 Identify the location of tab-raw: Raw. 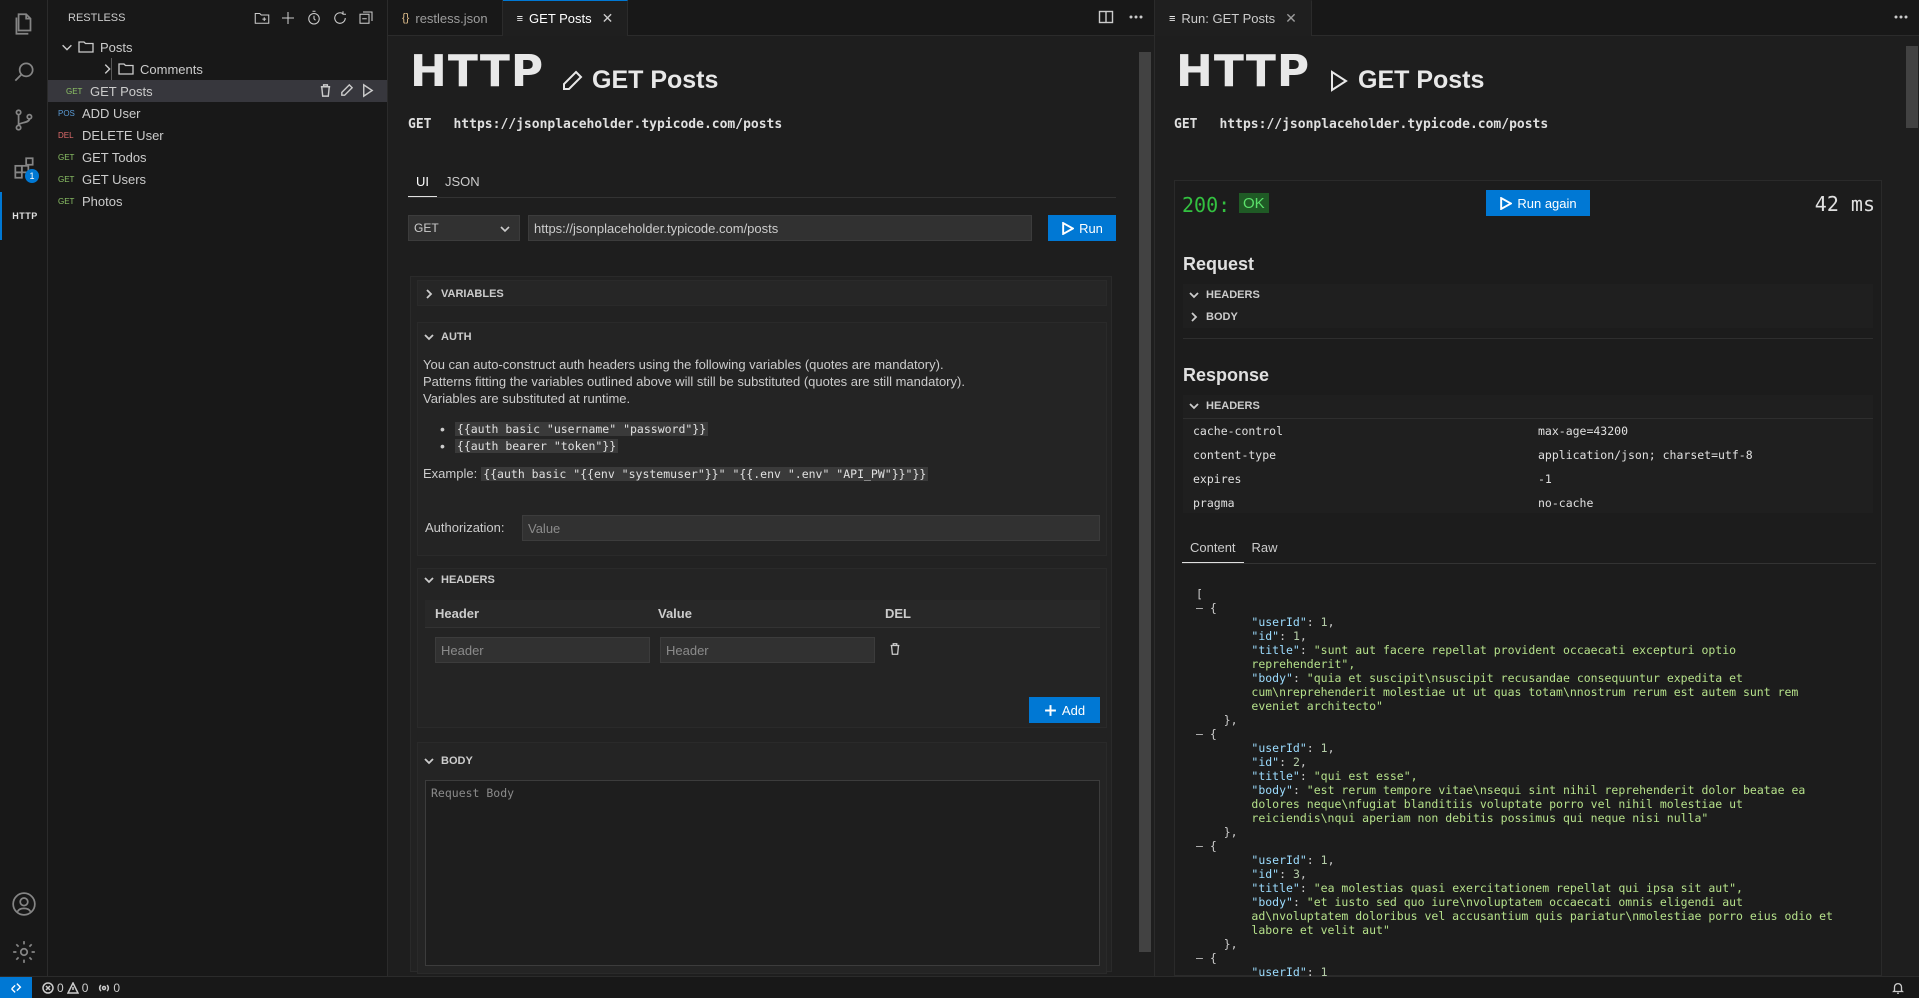
(1265, 548).